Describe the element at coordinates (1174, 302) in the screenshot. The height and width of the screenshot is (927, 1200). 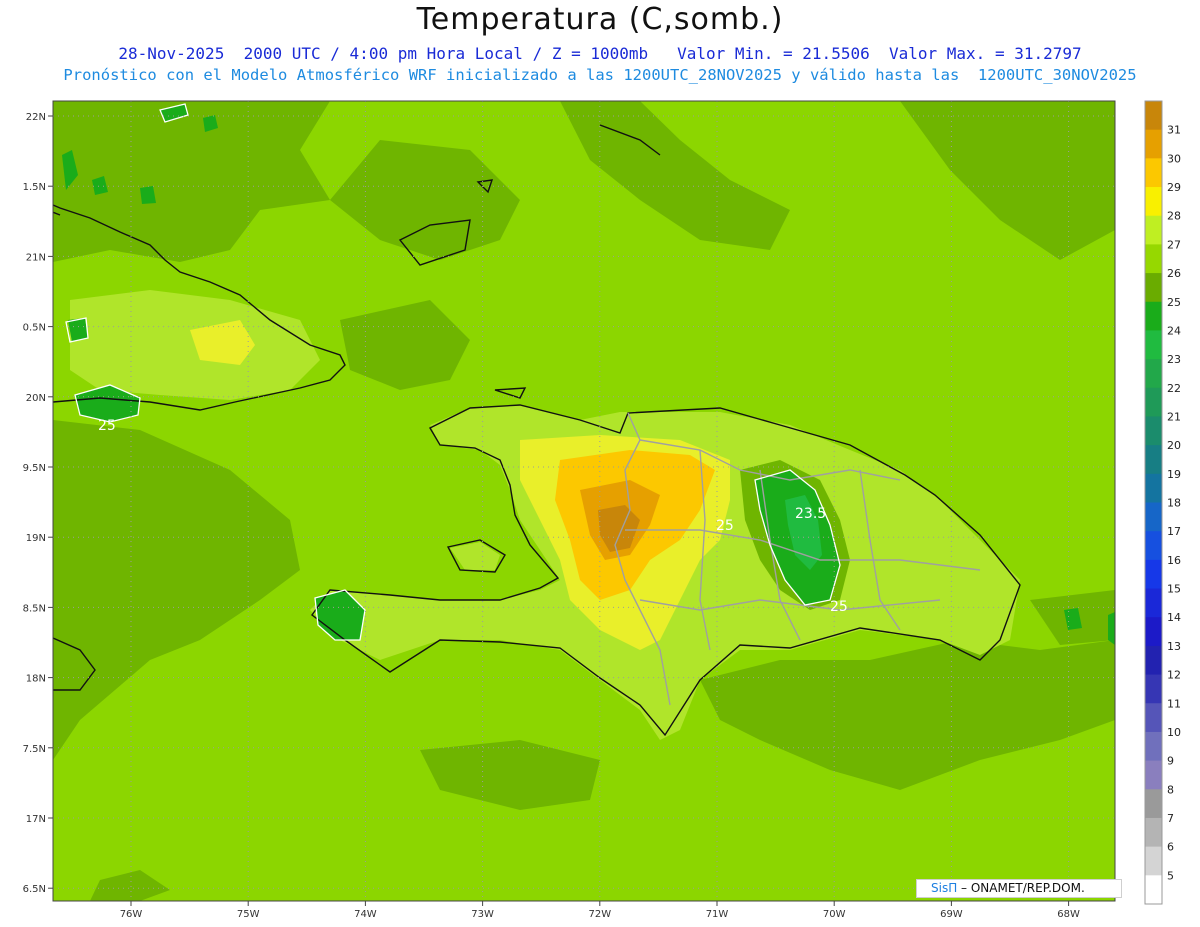
I see `colorbar-label: 25` at that location.